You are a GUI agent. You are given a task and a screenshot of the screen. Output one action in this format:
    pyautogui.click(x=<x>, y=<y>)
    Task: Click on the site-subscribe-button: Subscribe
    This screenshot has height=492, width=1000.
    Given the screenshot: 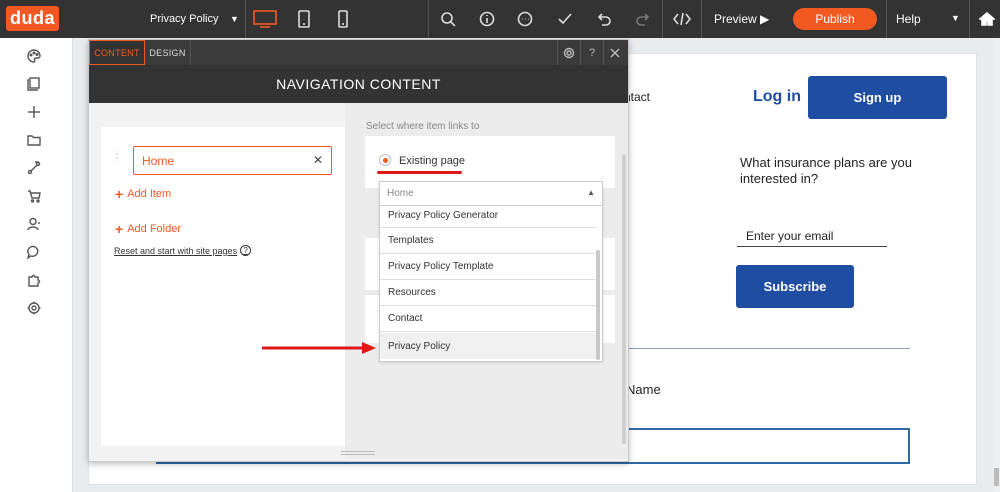 What is the action you would take?
    pyautogui.click(x=795, y=286)
    